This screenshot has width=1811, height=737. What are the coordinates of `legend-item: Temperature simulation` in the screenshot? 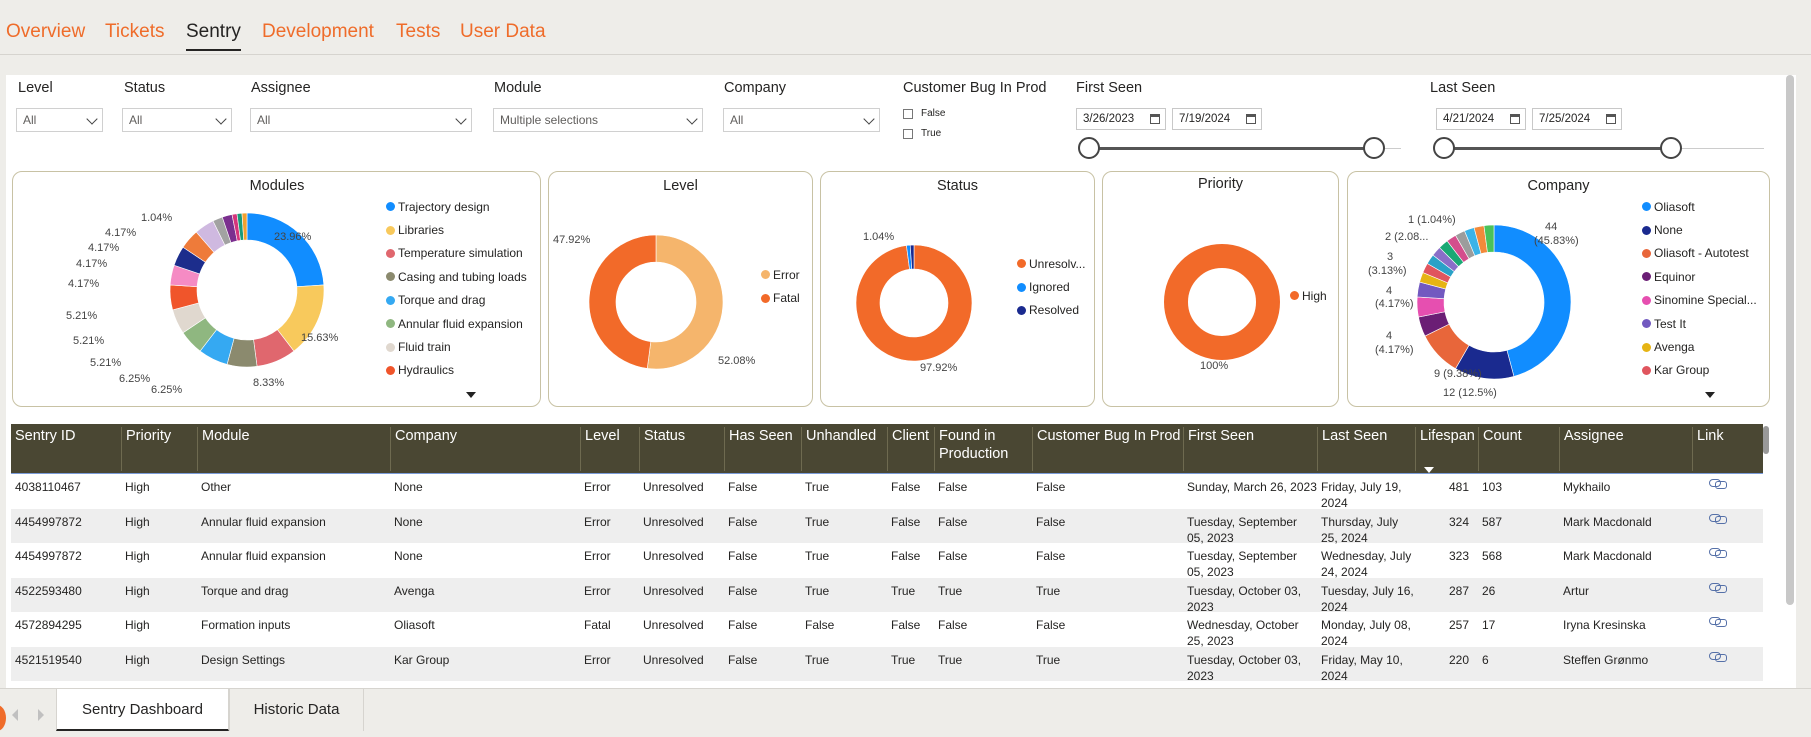 It's located at (456, 253).